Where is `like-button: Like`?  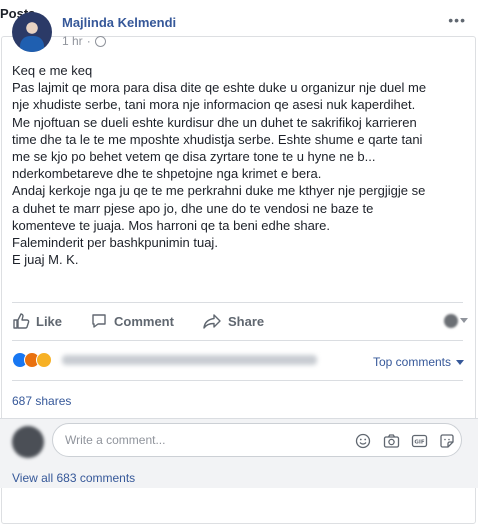
like-button: Like is located at coordinates (37, 321).